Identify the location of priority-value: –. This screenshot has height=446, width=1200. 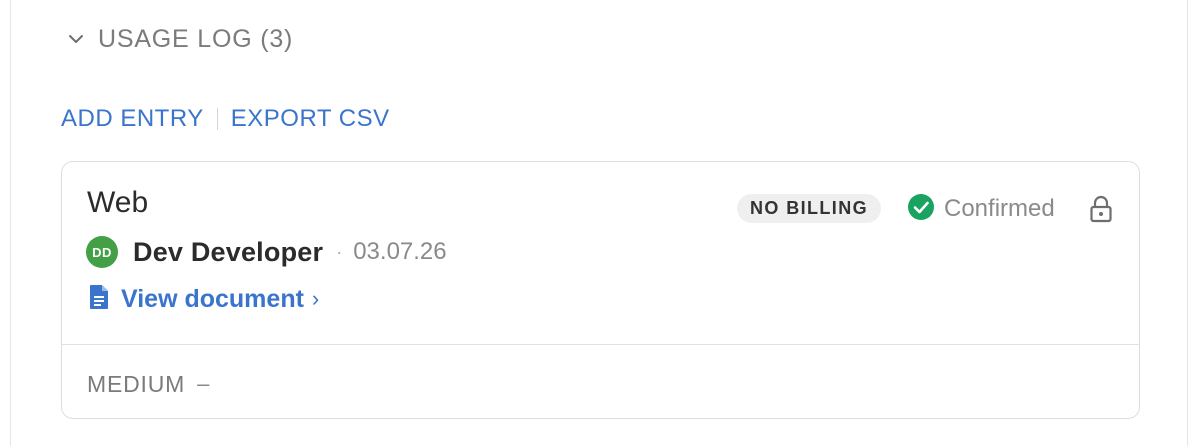
(203, 383).